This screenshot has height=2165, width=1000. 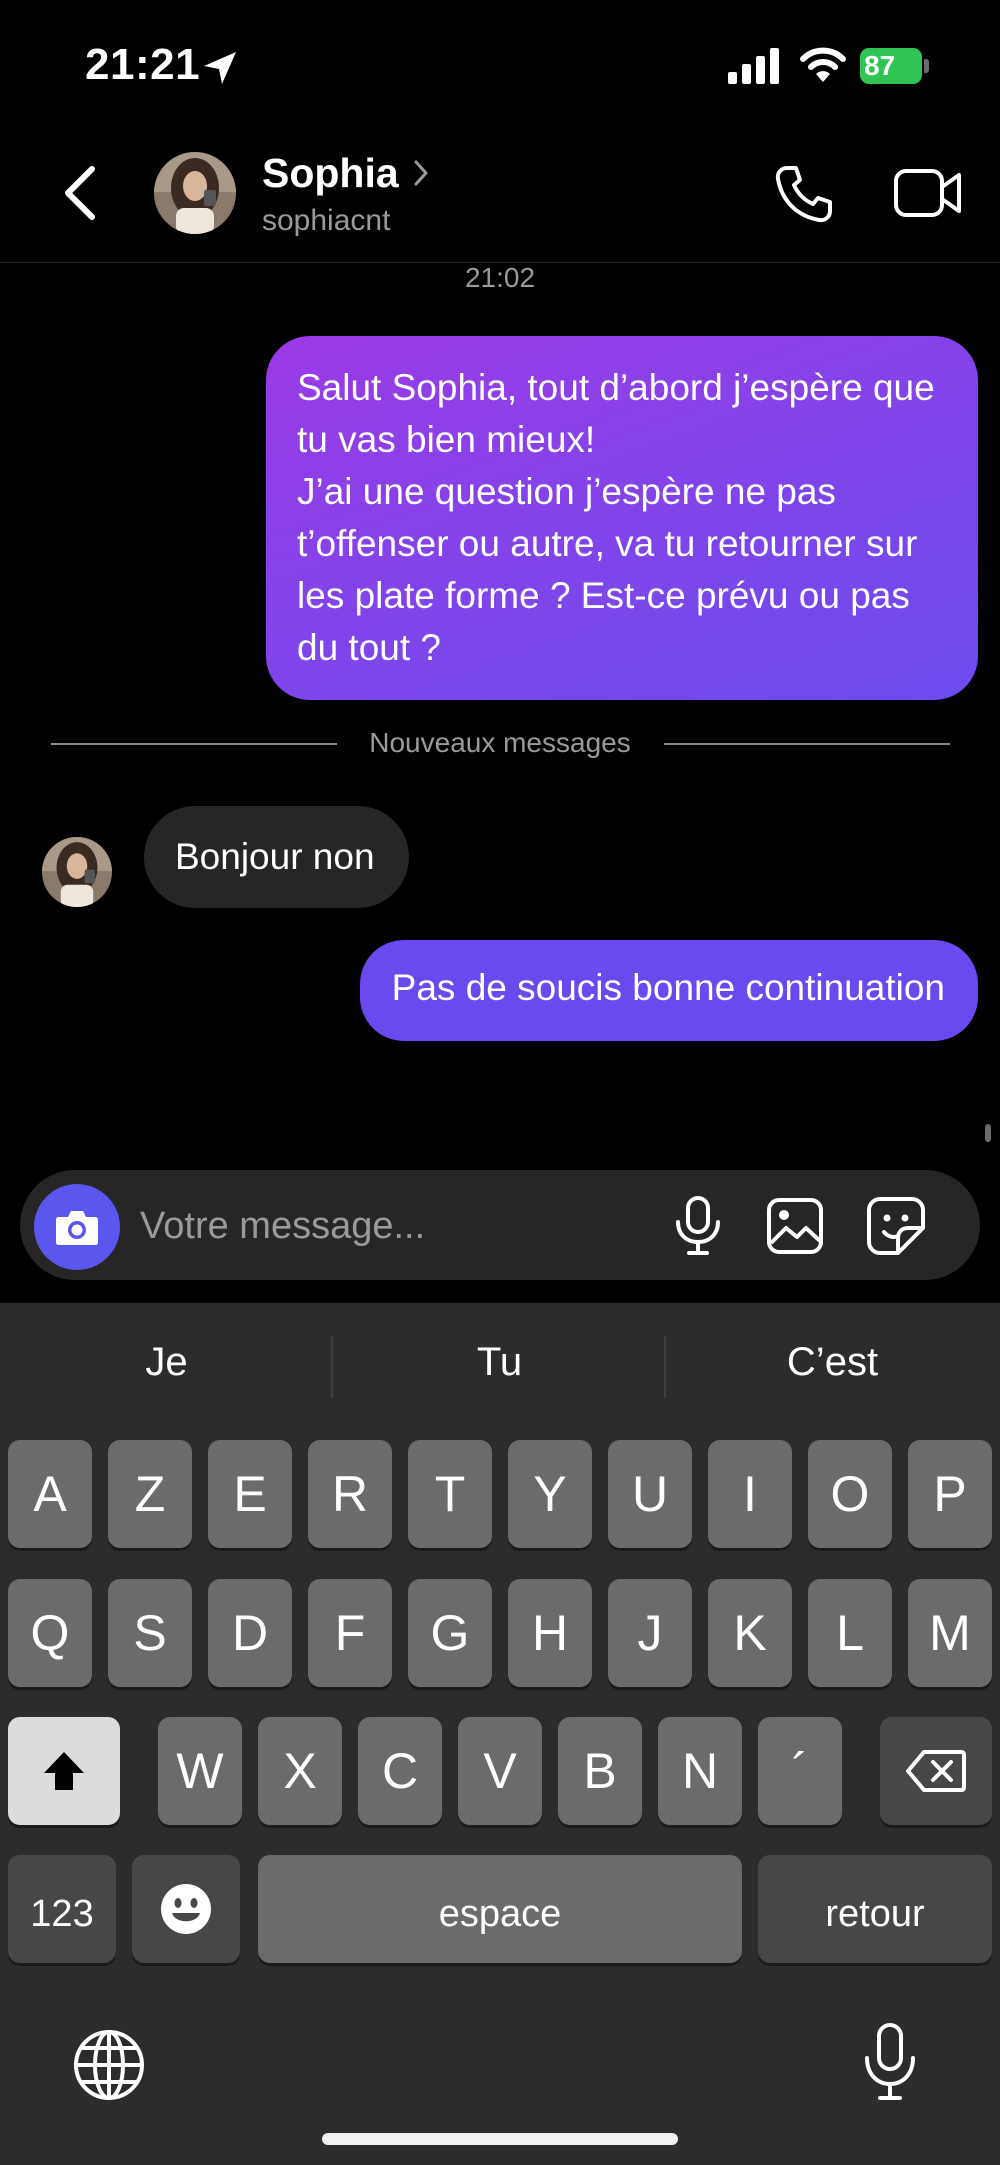 What do you see at coordinates (698, 1226) in the screenshot?
I see `microphone-icon` at bounding box center [698, 1226].